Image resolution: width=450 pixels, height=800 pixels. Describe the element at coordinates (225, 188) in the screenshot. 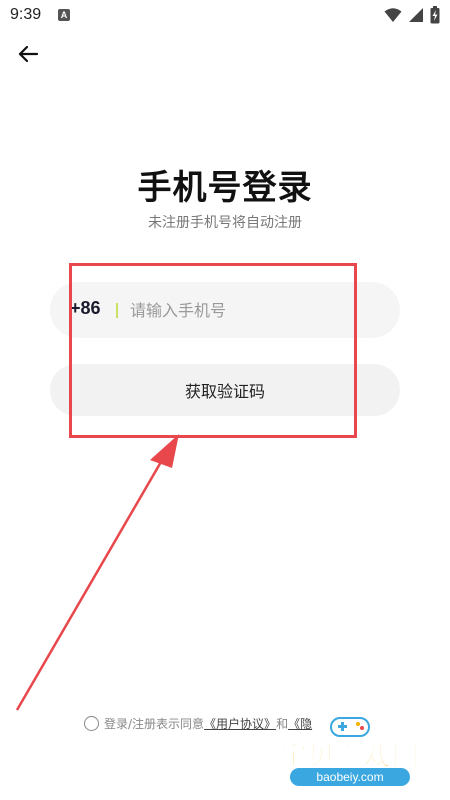

I see `page-title: 手机号登录` at that location.